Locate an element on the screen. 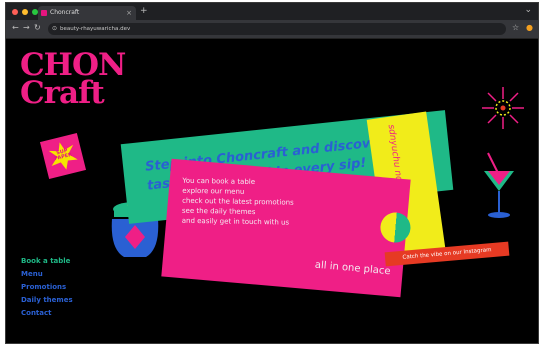  url-text: beauty-rhayuwaricha.dev is located at coordinates (95, 29).